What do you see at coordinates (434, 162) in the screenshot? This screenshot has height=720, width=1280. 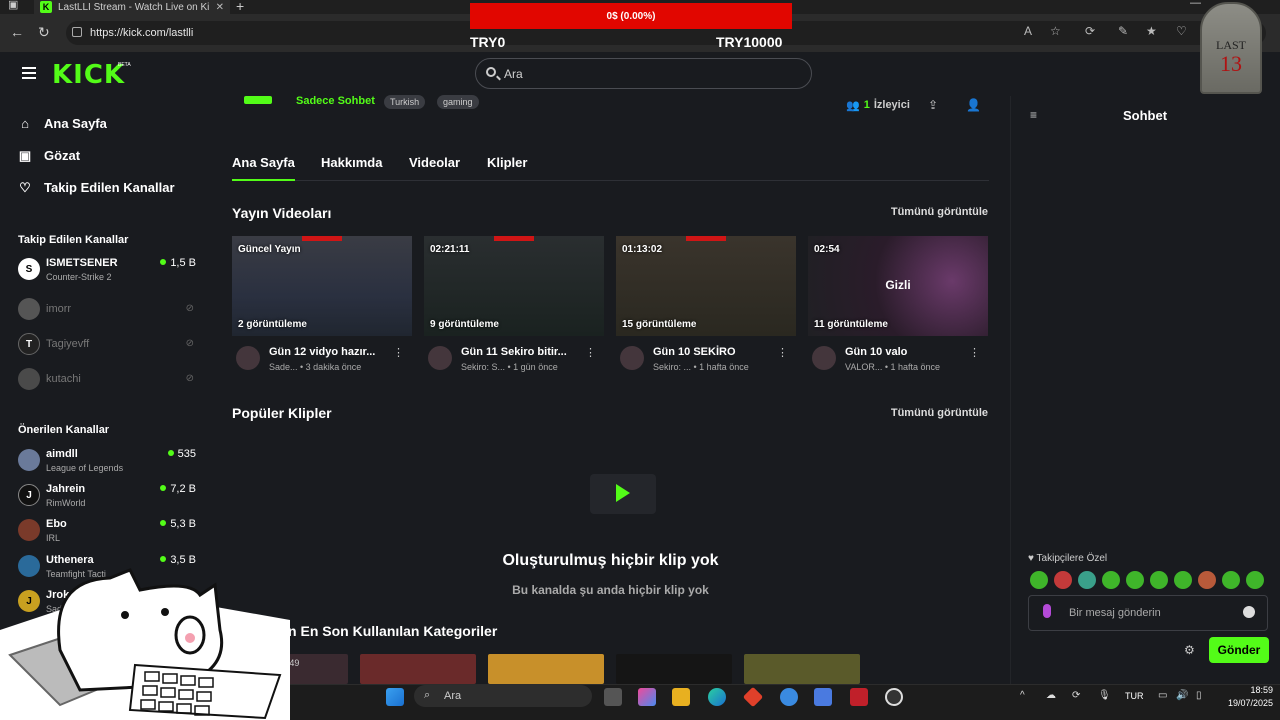 I see `tab-videos: Videolar` at bounding box center [434, 162].